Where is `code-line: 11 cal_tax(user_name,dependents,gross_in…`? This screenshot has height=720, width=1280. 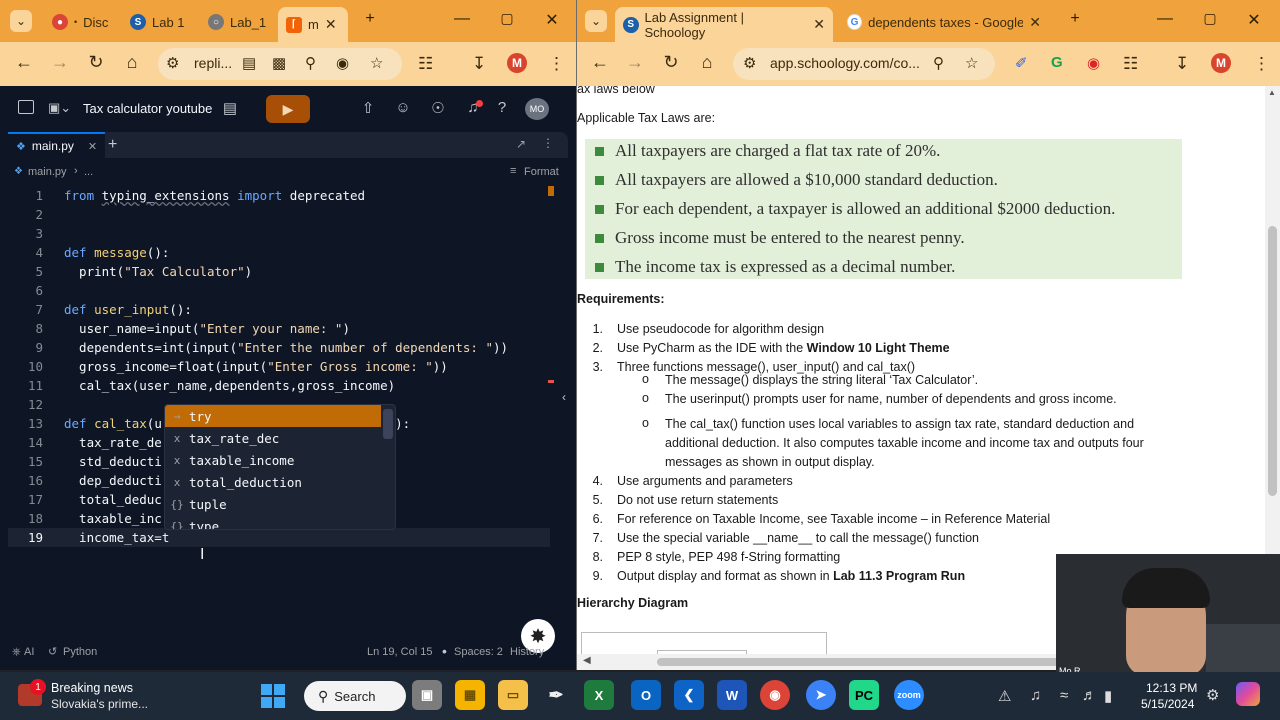
code-line: 11 cal_tax(user_name,dependents,gross_in… is located at coordinates (201, 385).